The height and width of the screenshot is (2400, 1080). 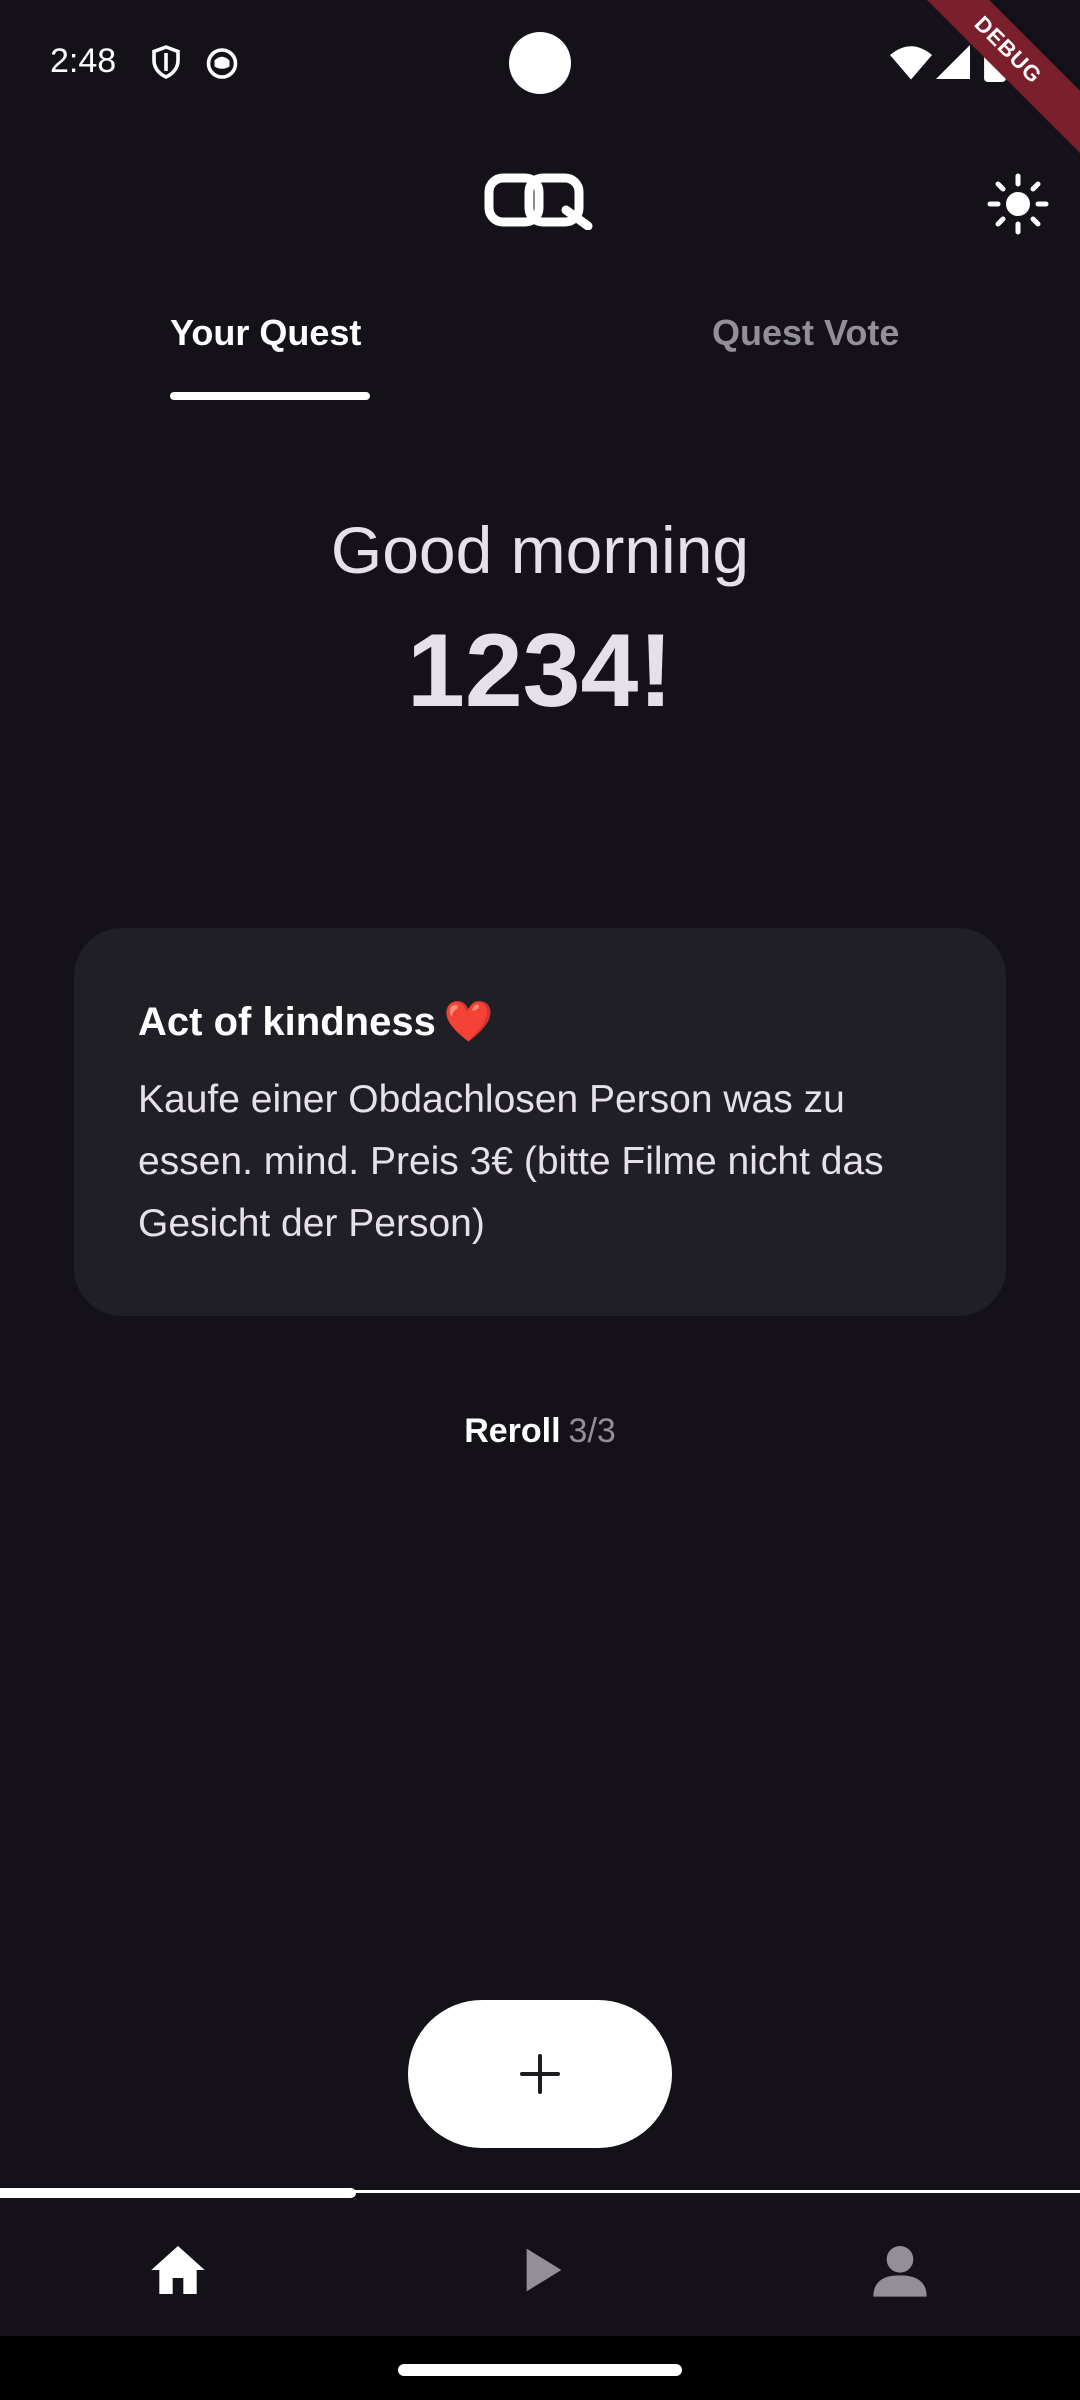 What do you see at coordinates (178, 2270) in the screenshot?
I see `home-icon` at bounding box center [178, 2270].